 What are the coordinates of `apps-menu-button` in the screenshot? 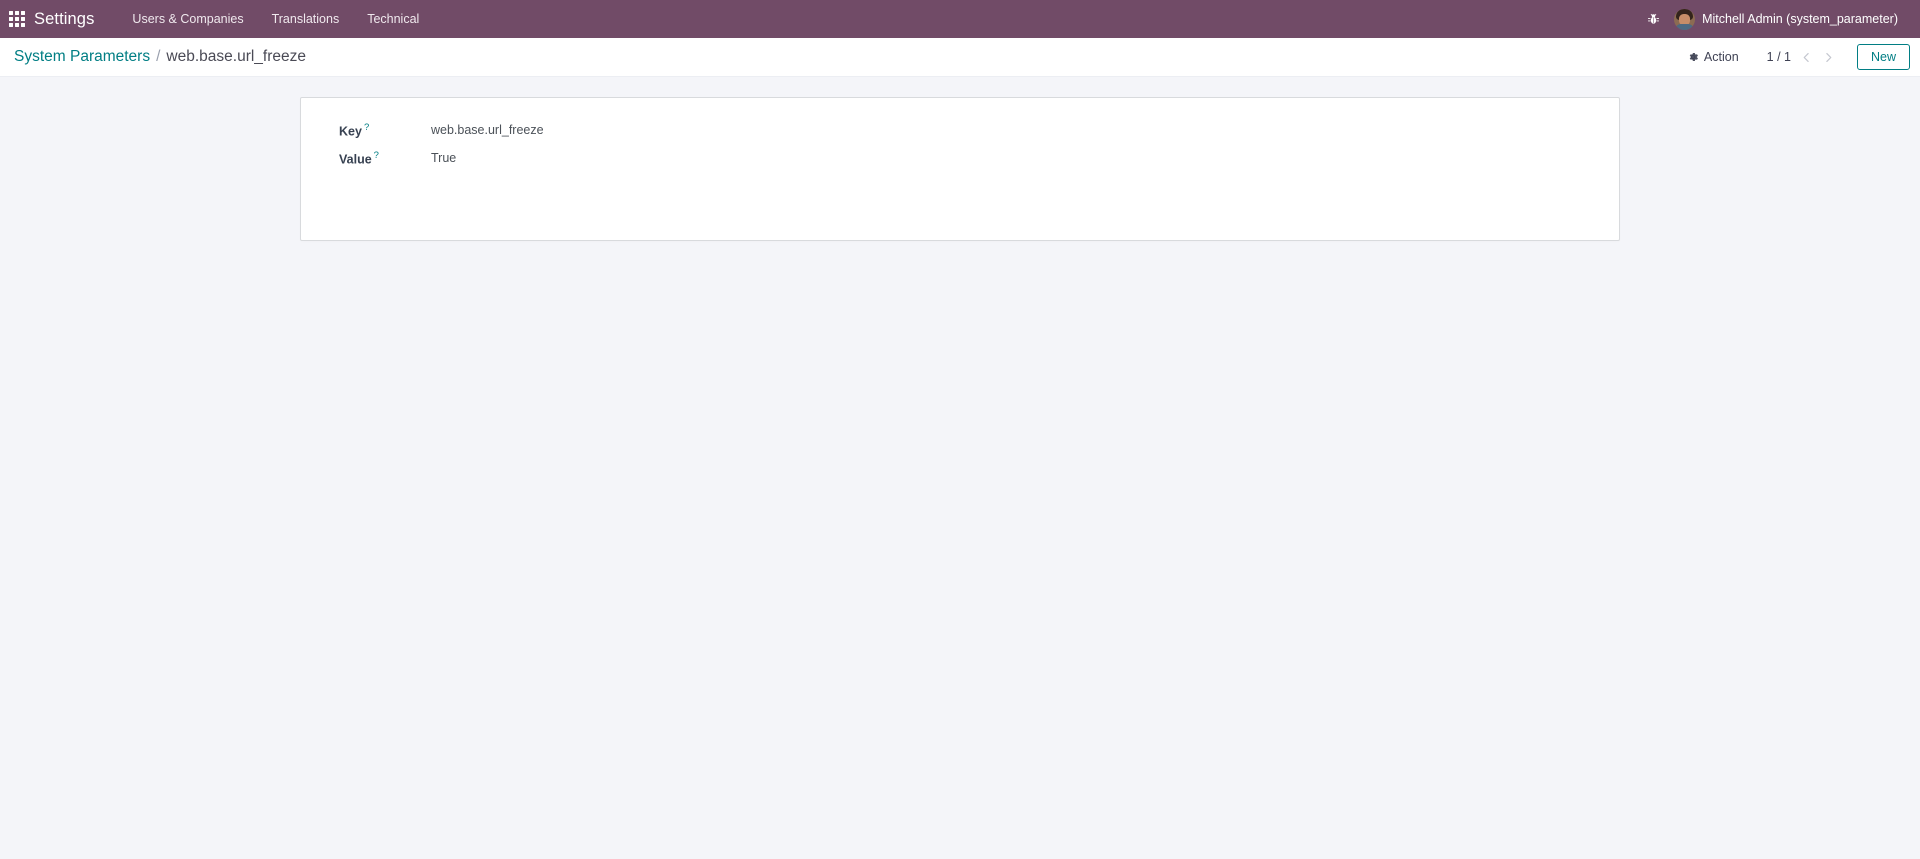 It's located at (17, 19).